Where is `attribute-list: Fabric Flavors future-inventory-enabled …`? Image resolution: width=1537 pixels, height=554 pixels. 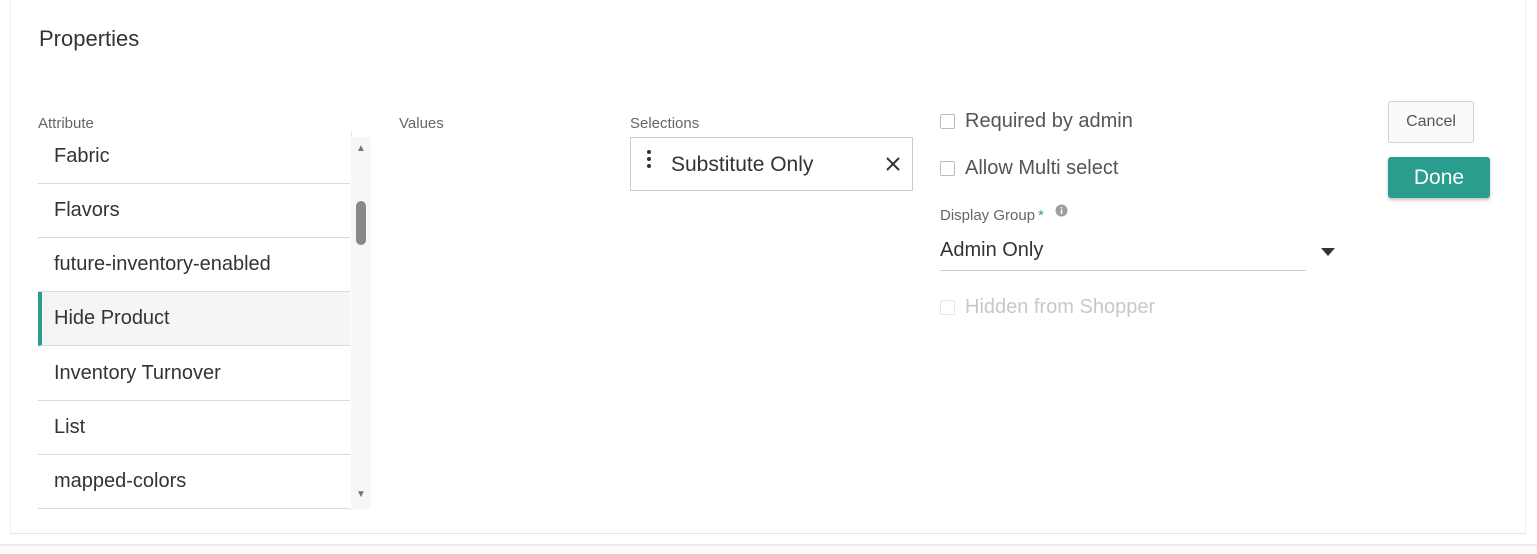 attribute-list: Fabric Flavors future-inventory-enabled … is located at coordinates (195, 321).